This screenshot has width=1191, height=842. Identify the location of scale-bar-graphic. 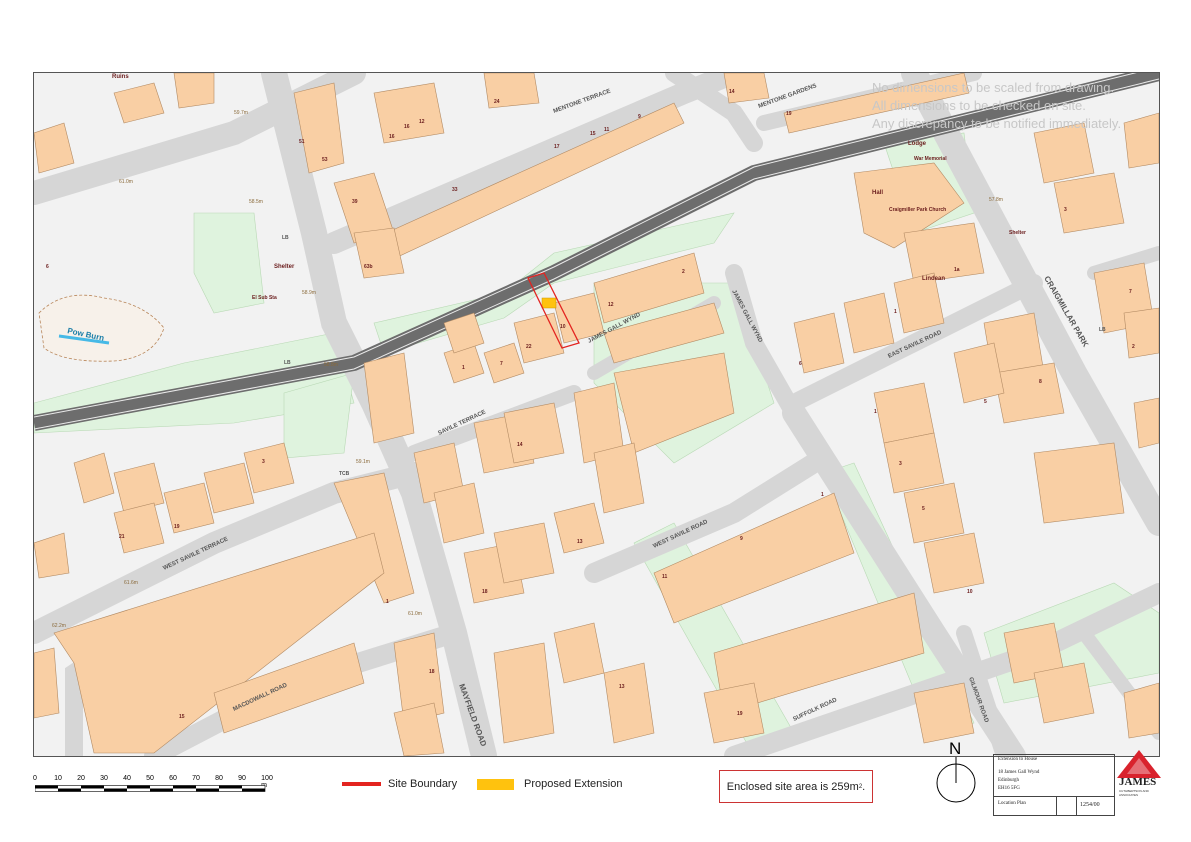
(150, 788).